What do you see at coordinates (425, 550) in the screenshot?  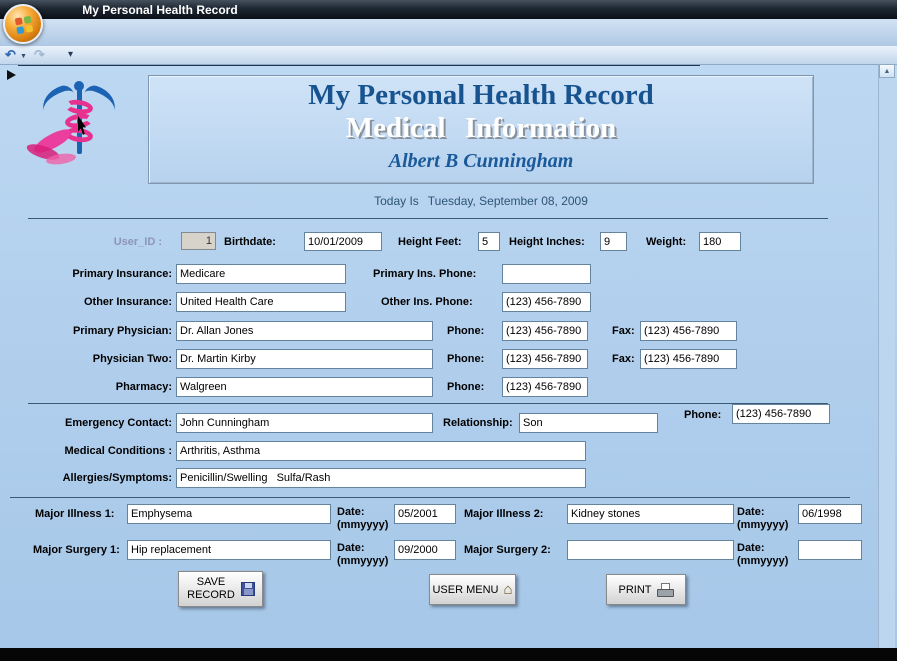 I see `surgery-1-date-field` at bounding box center [425, 550].